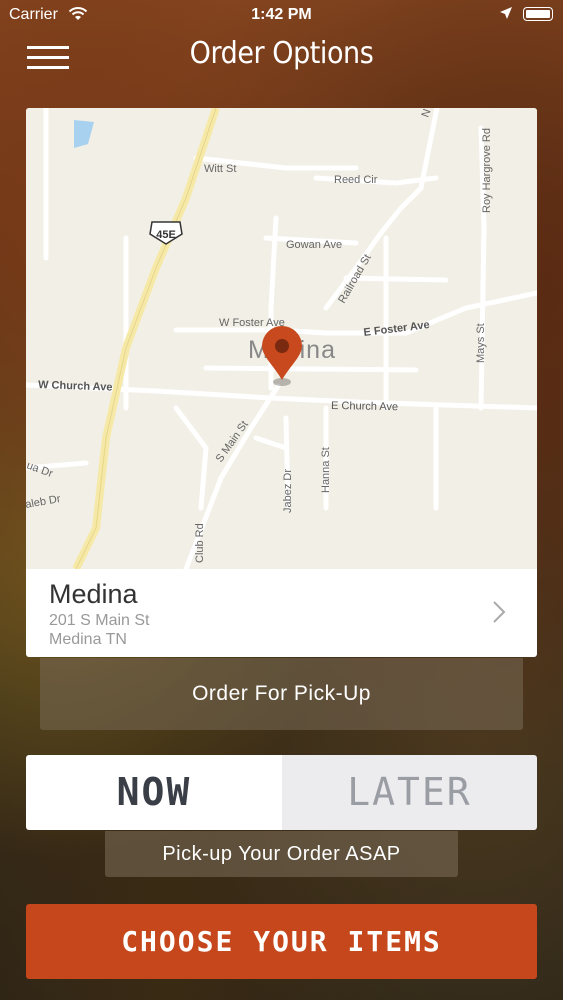 This screenshot has height=1000, width=563. What do you see at coordinates (409, 792) in the screenshot?
I see `later-option: LATER` at bounding box center [409, 792].